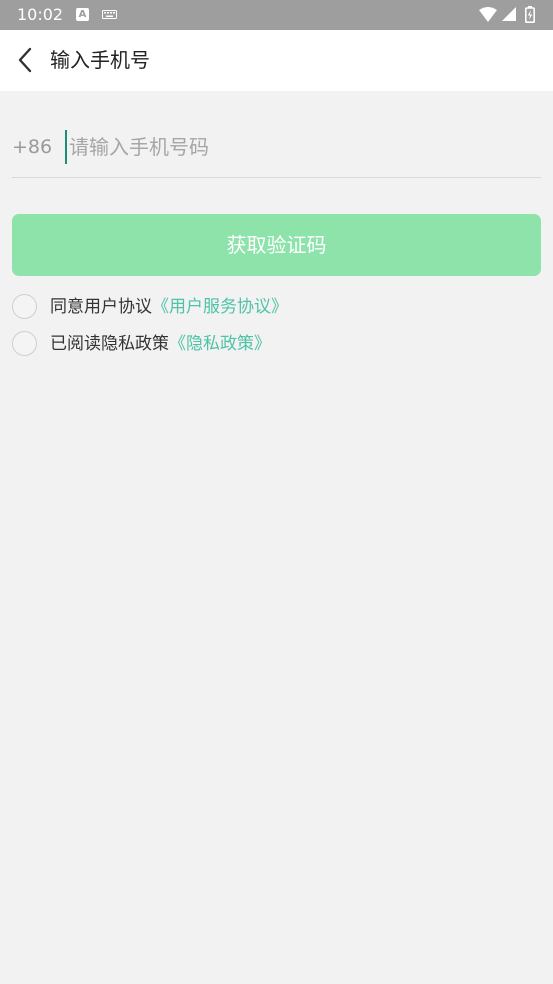  I want to click on phone-input, so click(300, 147).